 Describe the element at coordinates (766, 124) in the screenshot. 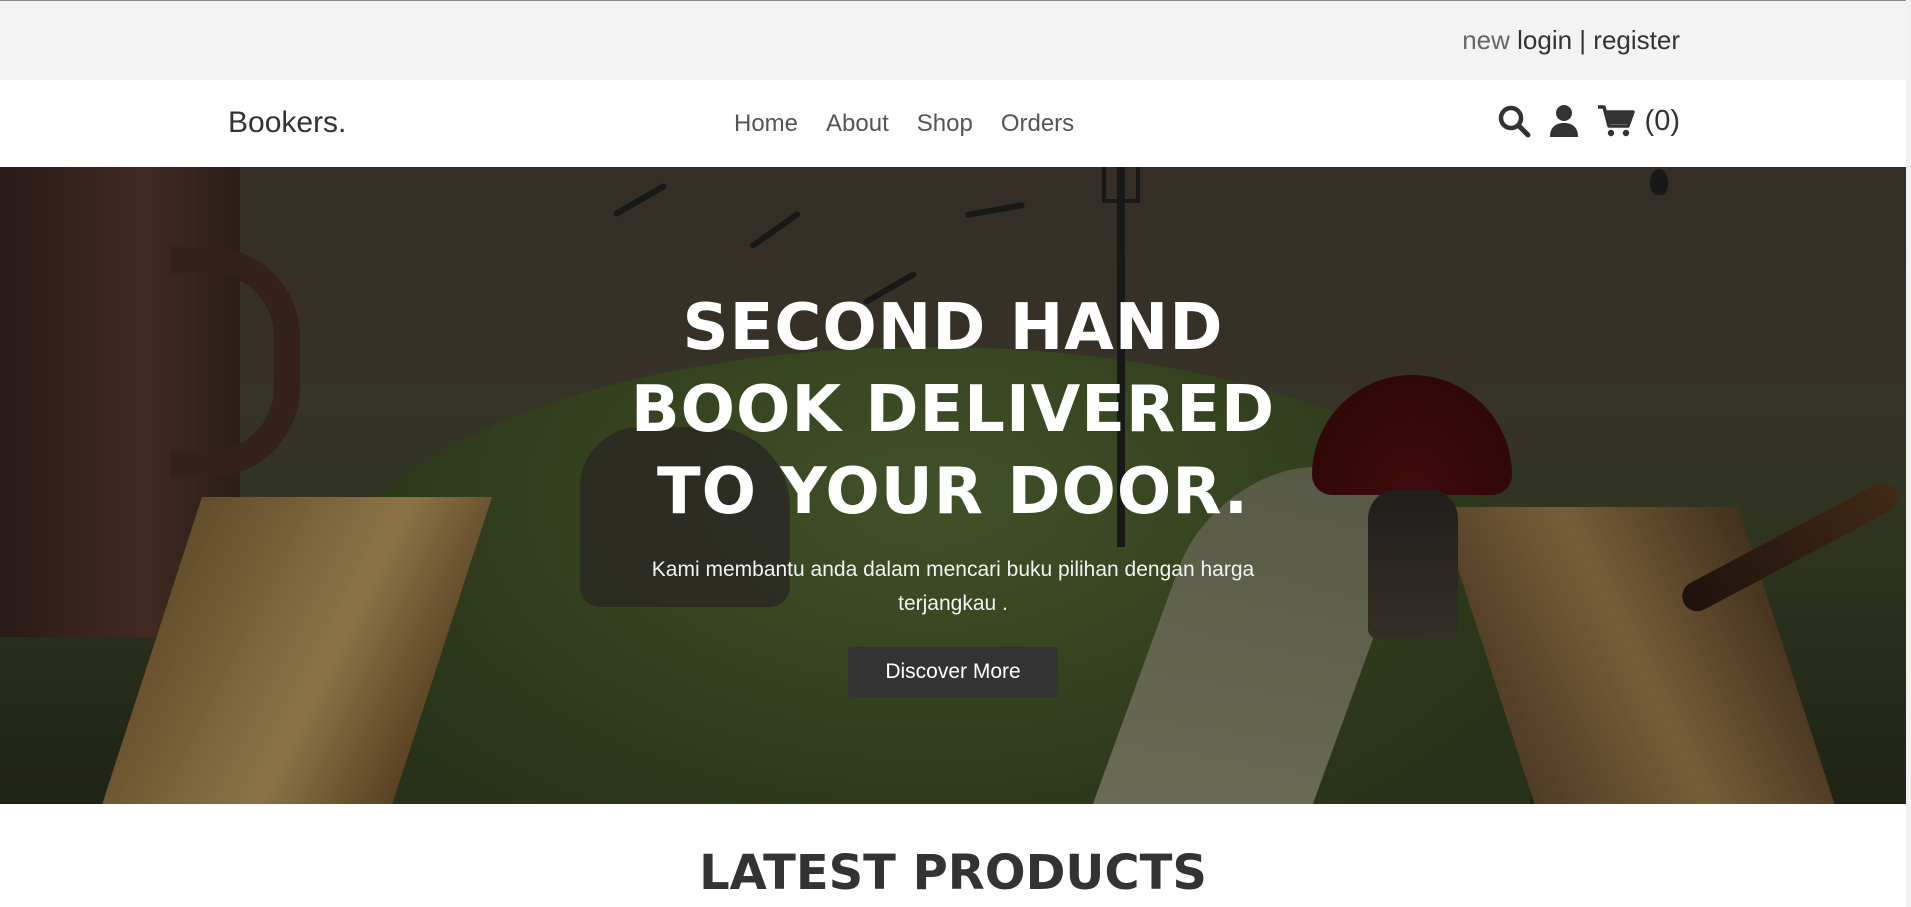

I see `nav-home: Home` at that location.